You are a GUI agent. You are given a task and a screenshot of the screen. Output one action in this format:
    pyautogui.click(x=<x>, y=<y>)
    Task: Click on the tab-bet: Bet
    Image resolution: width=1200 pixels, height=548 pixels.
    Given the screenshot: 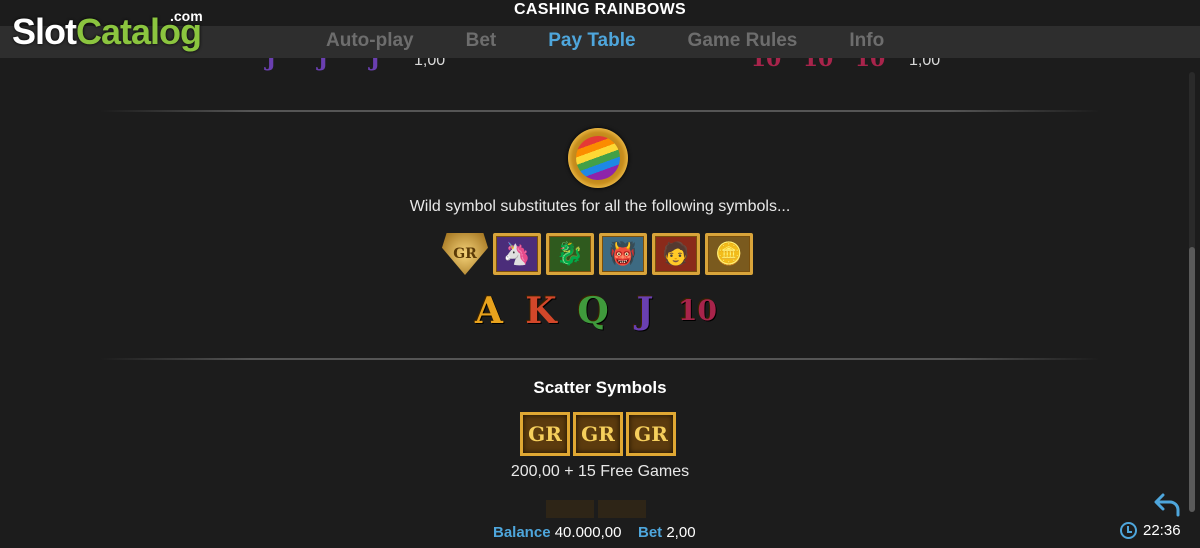 What is the action you would take?
    pyautogui.click(x=481, y=42)
    